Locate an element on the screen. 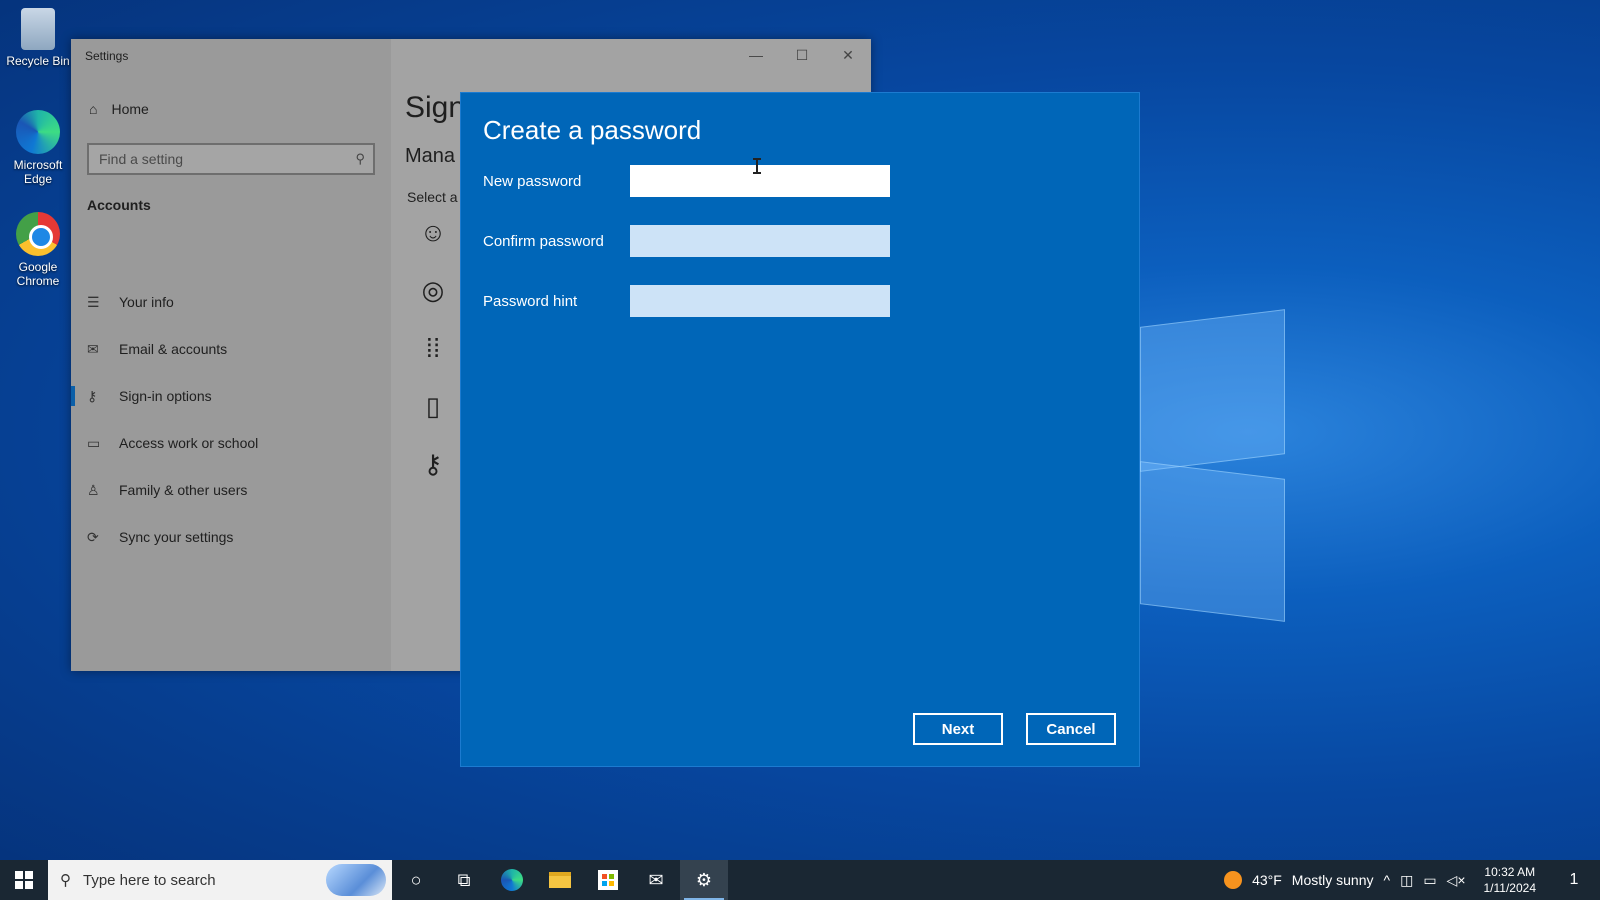 This screenshot has width=1600, height=900. window-title: Settings is located at coordinates (107, 56).